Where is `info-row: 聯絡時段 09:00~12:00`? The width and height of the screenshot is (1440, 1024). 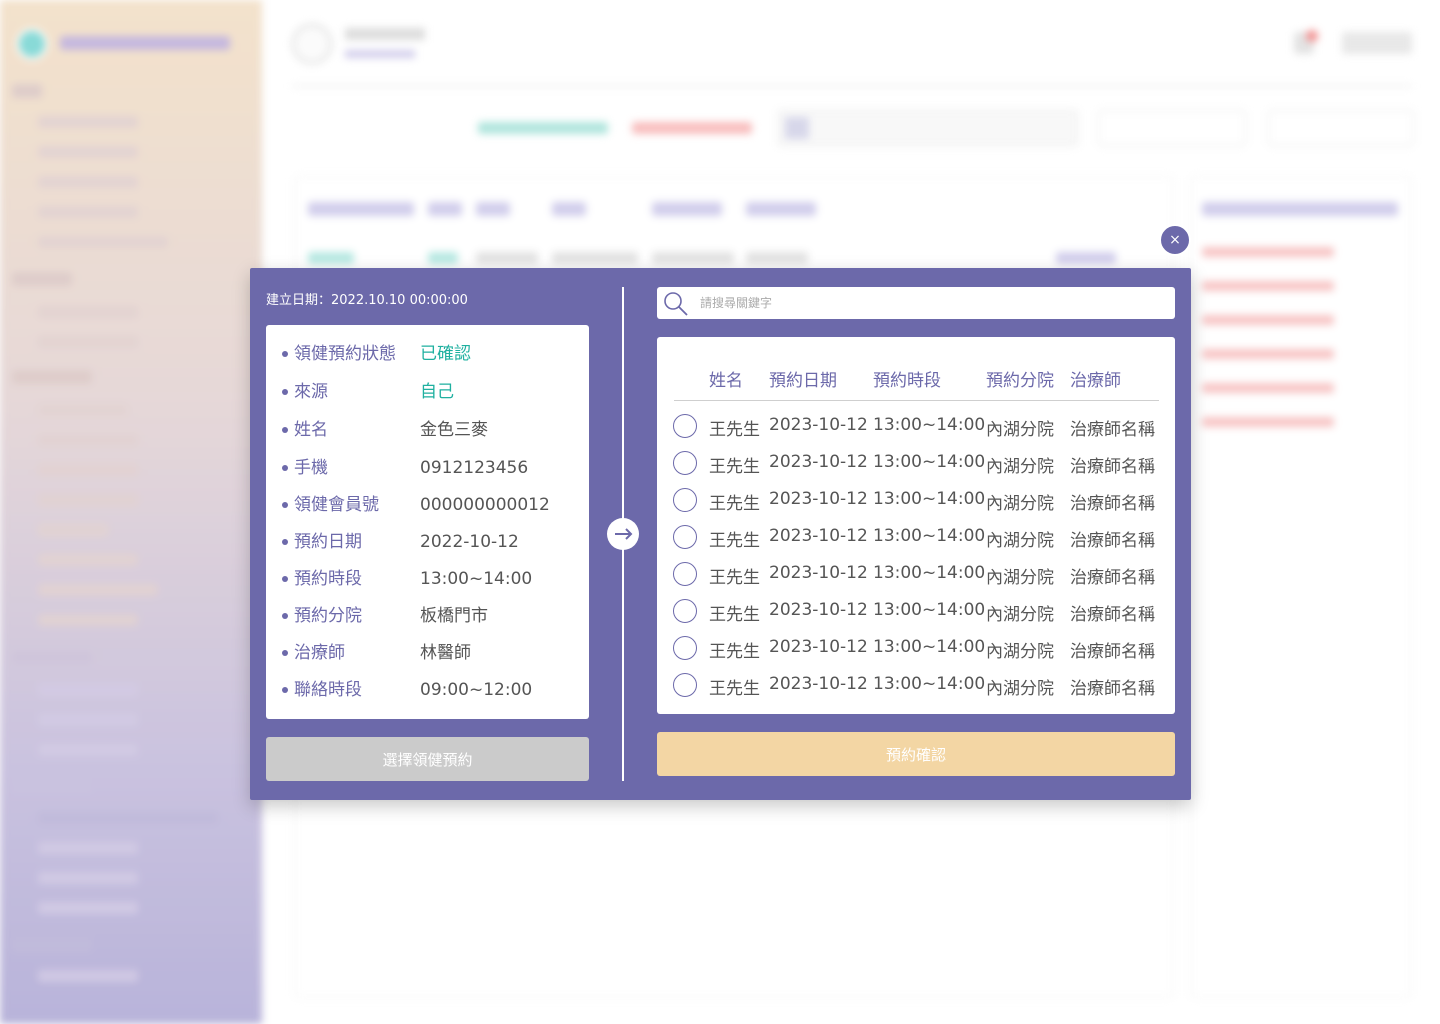
info-row: 聯絡時段 09:00~12:00 is located at coordinates (432, 690).